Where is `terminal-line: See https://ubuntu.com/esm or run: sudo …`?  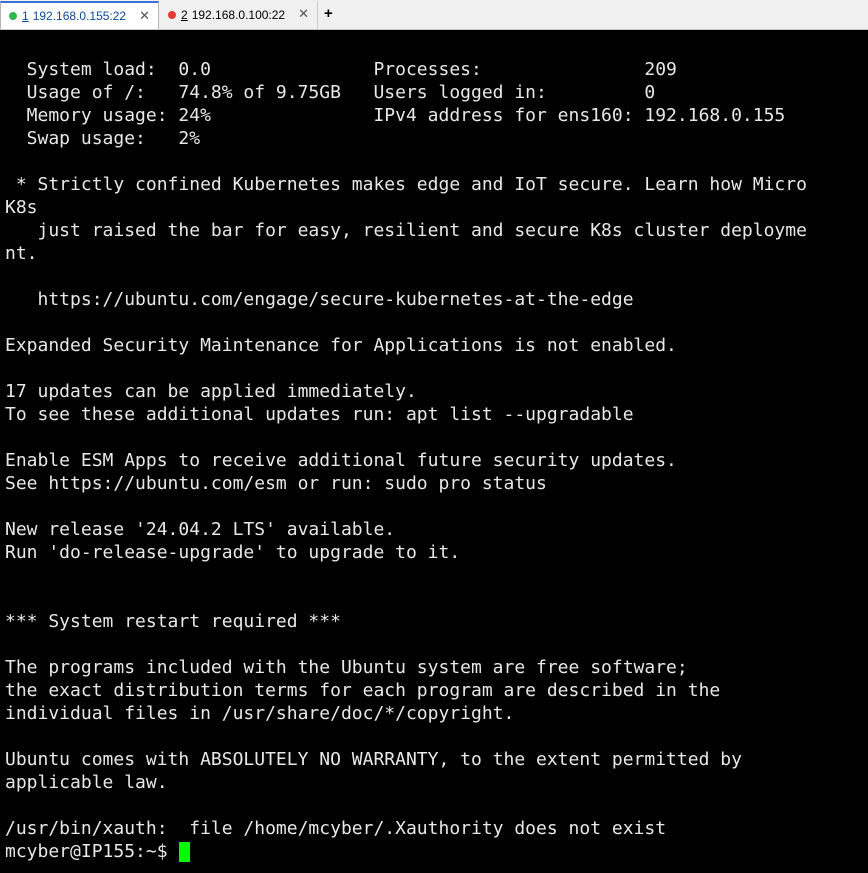
terminal-line: See https://ubuntu.com/esm or run: sudo … is located at coordinates (276, 483).